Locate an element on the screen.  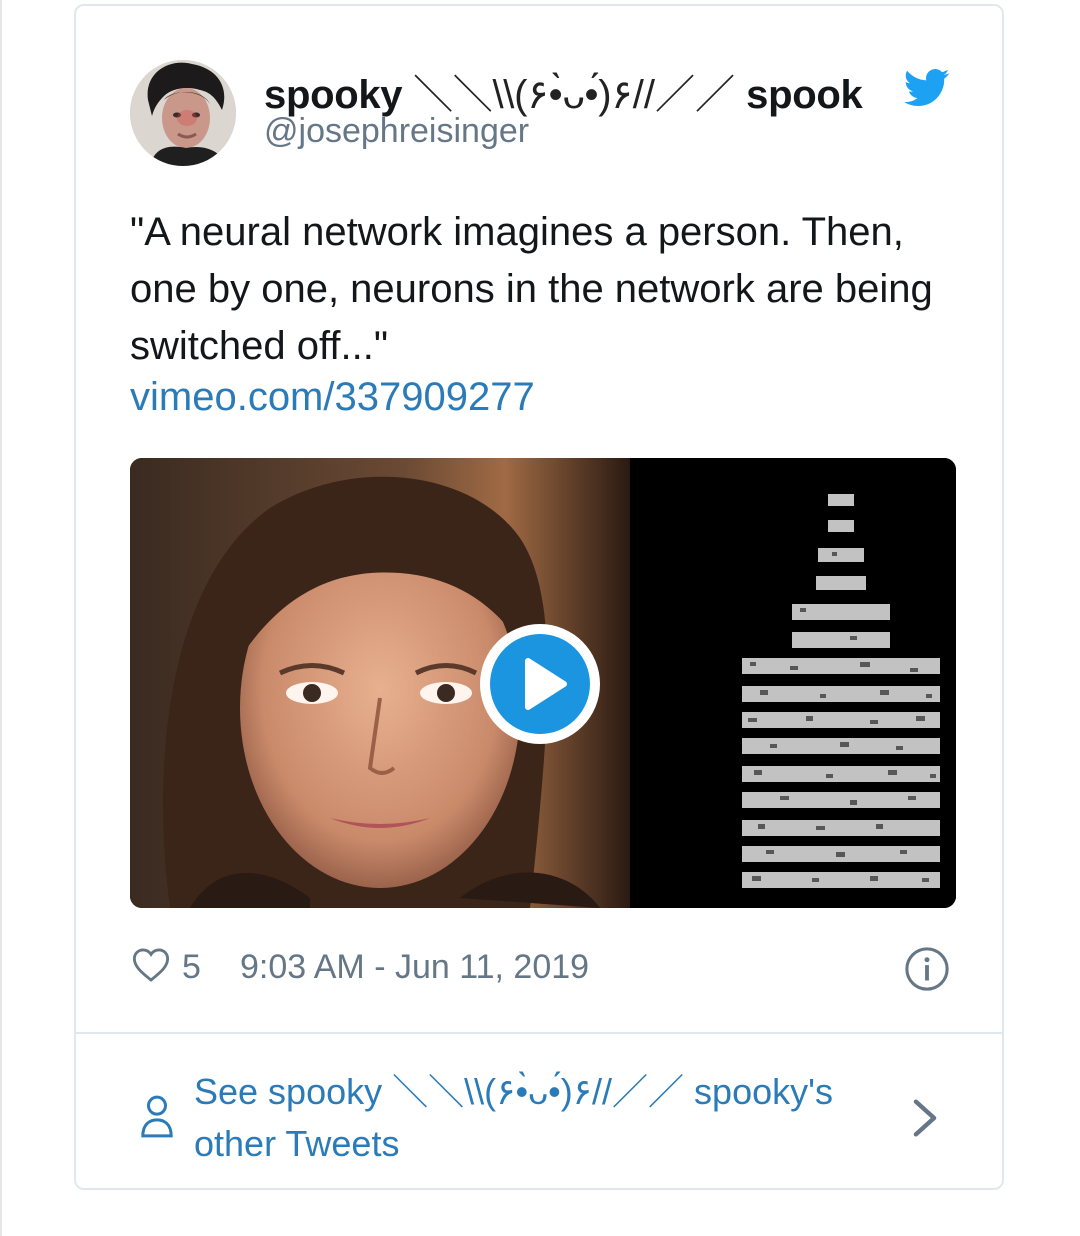
twitter-bird-icon is located at coordinates (927, 88).